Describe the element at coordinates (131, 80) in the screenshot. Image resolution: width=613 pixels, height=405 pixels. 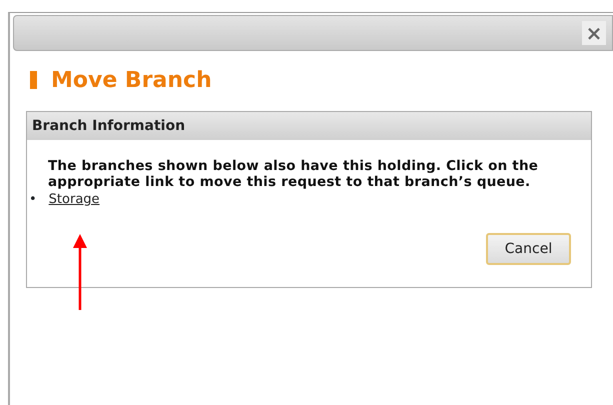
I see `dialog-title: Move Branch` at that location.